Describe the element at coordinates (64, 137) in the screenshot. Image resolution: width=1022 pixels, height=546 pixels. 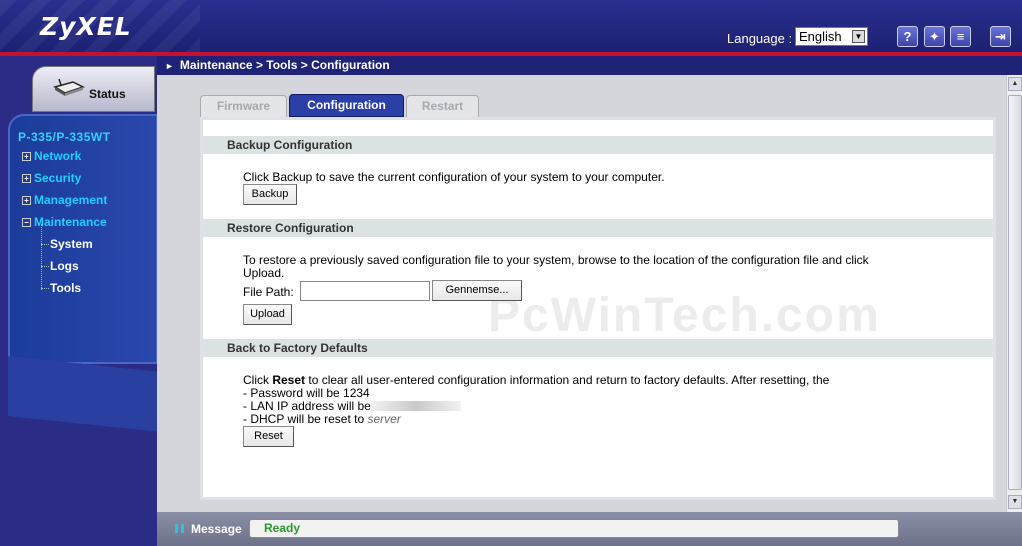
I see `device-model: P-335/P-335WT` at that location.